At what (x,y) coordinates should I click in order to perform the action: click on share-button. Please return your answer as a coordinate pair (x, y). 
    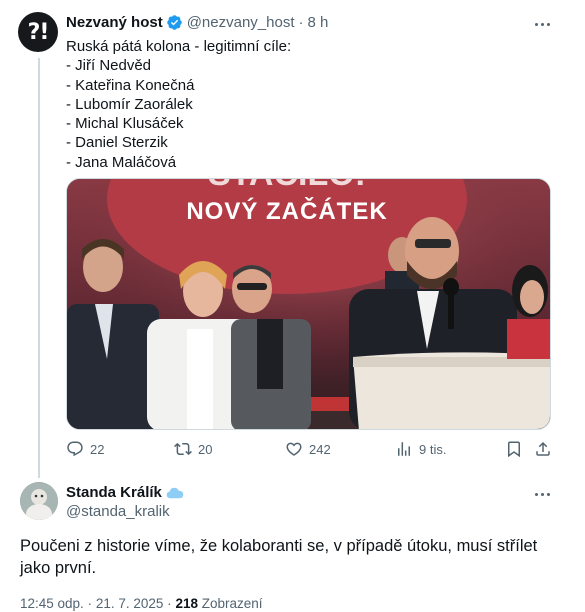
    Looking at the image, I should click on (543, 449).